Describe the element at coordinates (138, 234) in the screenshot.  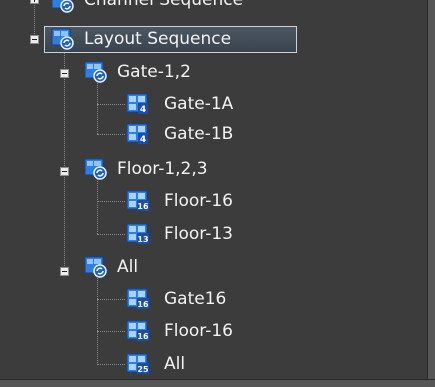
I see `layout-13-icon: 13` at that location.